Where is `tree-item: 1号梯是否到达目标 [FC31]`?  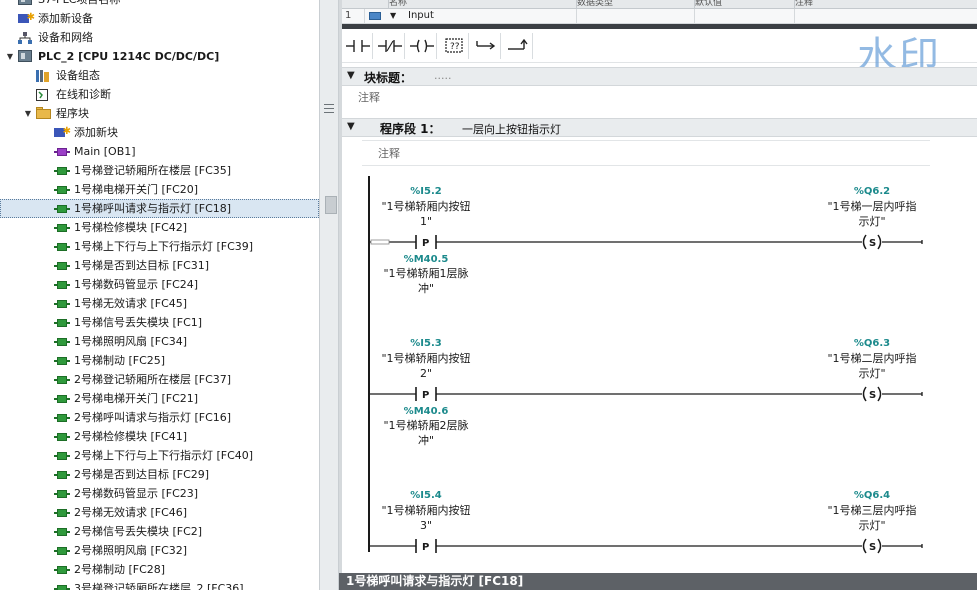 tree-item: 1号梯是否到达目标 [FC31] is located at coordinates (159, 265).